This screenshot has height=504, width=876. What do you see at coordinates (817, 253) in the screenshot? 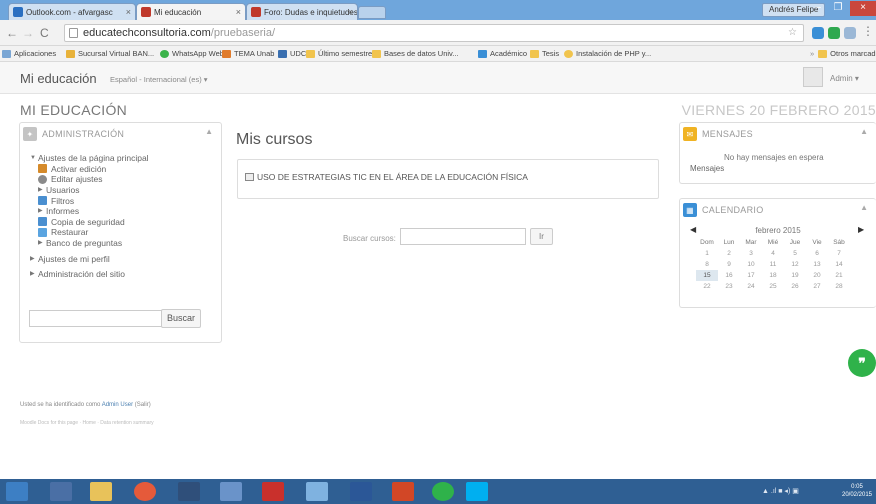
I see `calendar-day: 6` at bounding box center [817, 253].